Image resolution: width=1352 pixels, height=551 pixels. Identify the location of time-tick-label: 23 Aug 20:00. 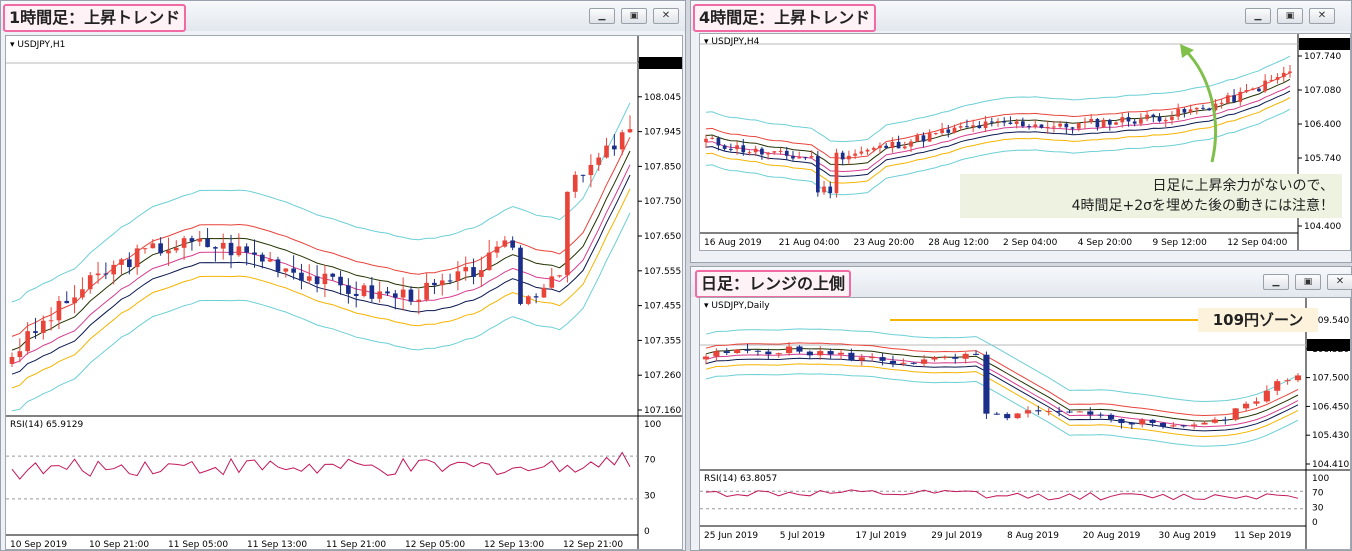
(884, 243).